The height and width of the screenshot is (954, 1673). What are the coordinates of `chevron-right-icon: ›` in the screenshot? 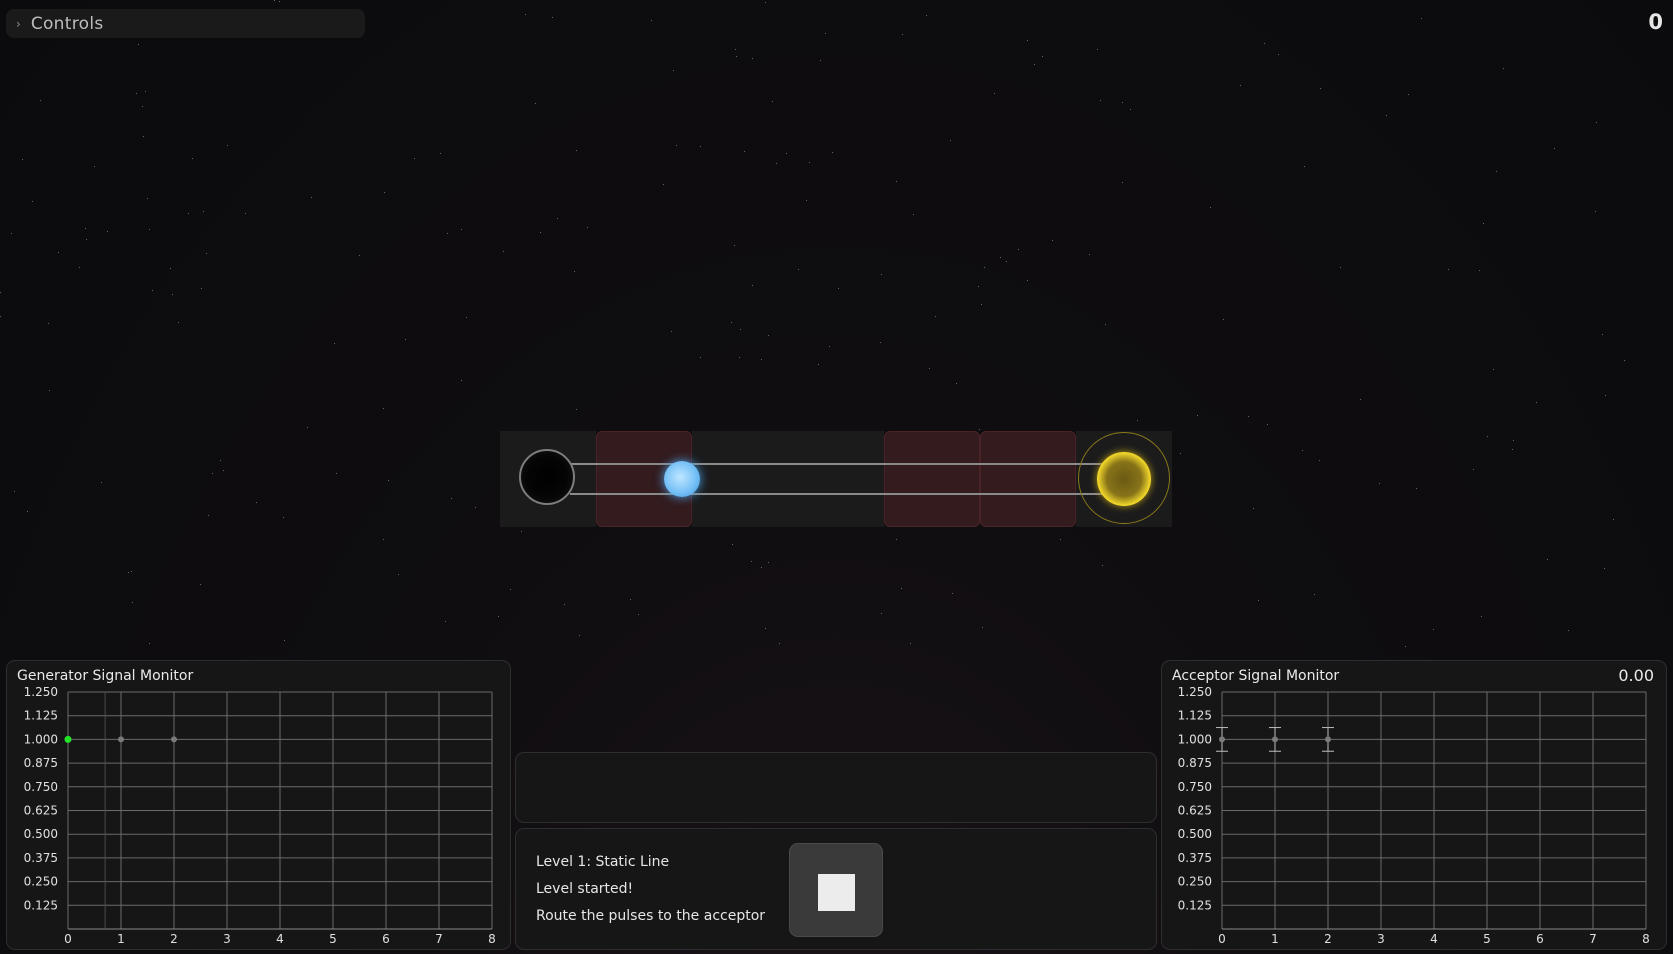 It's located at (18, 23).